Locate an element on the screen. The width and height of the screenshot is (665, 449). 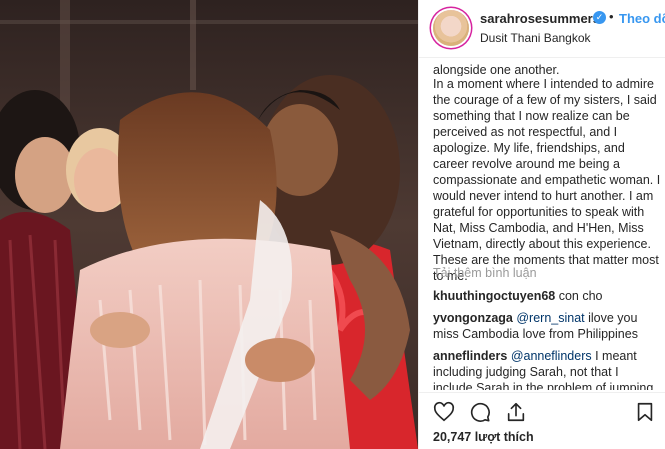
likes-count: 20,747 lượt thích is located at coordinates (483, 437).